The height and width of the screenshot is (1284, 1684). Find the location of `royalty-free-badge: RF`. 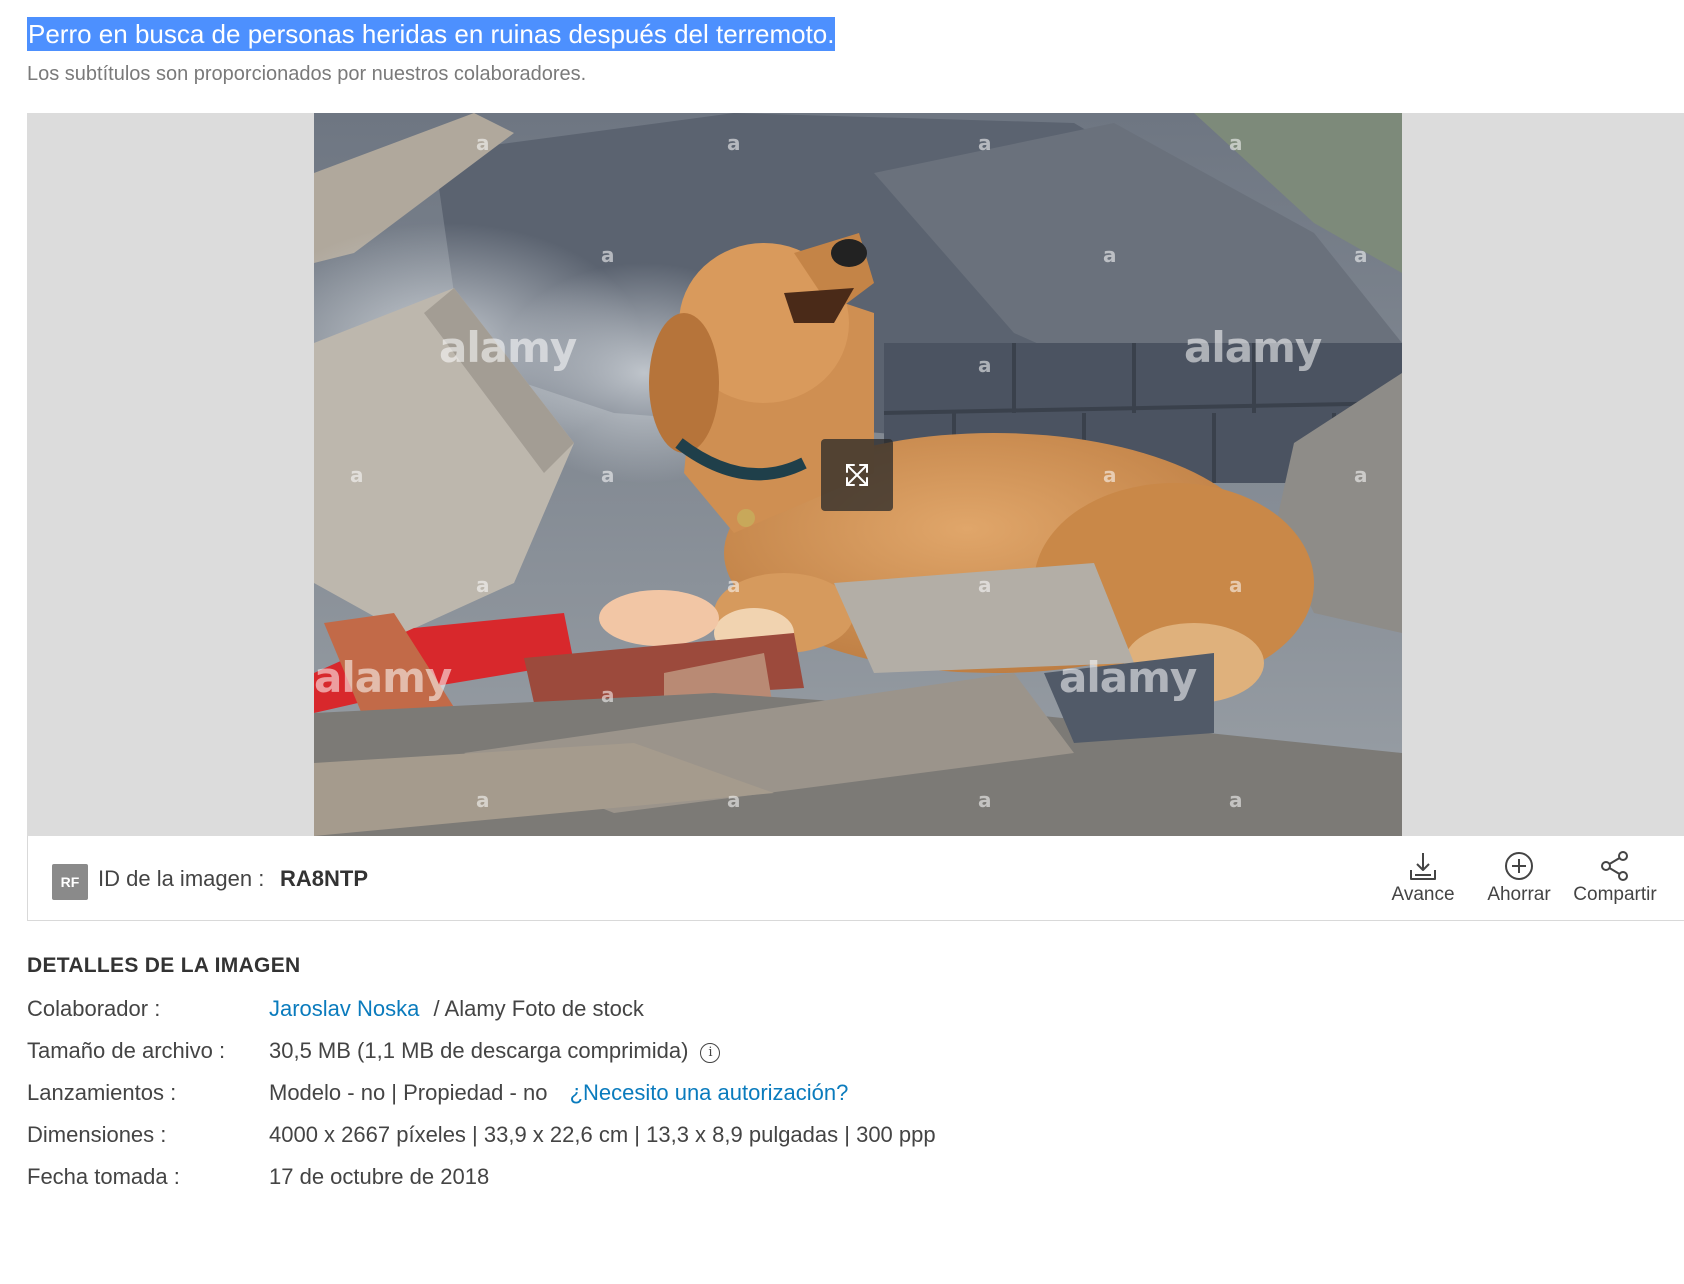

royalty-free-badge: RF is located at coordinates (70, 882).